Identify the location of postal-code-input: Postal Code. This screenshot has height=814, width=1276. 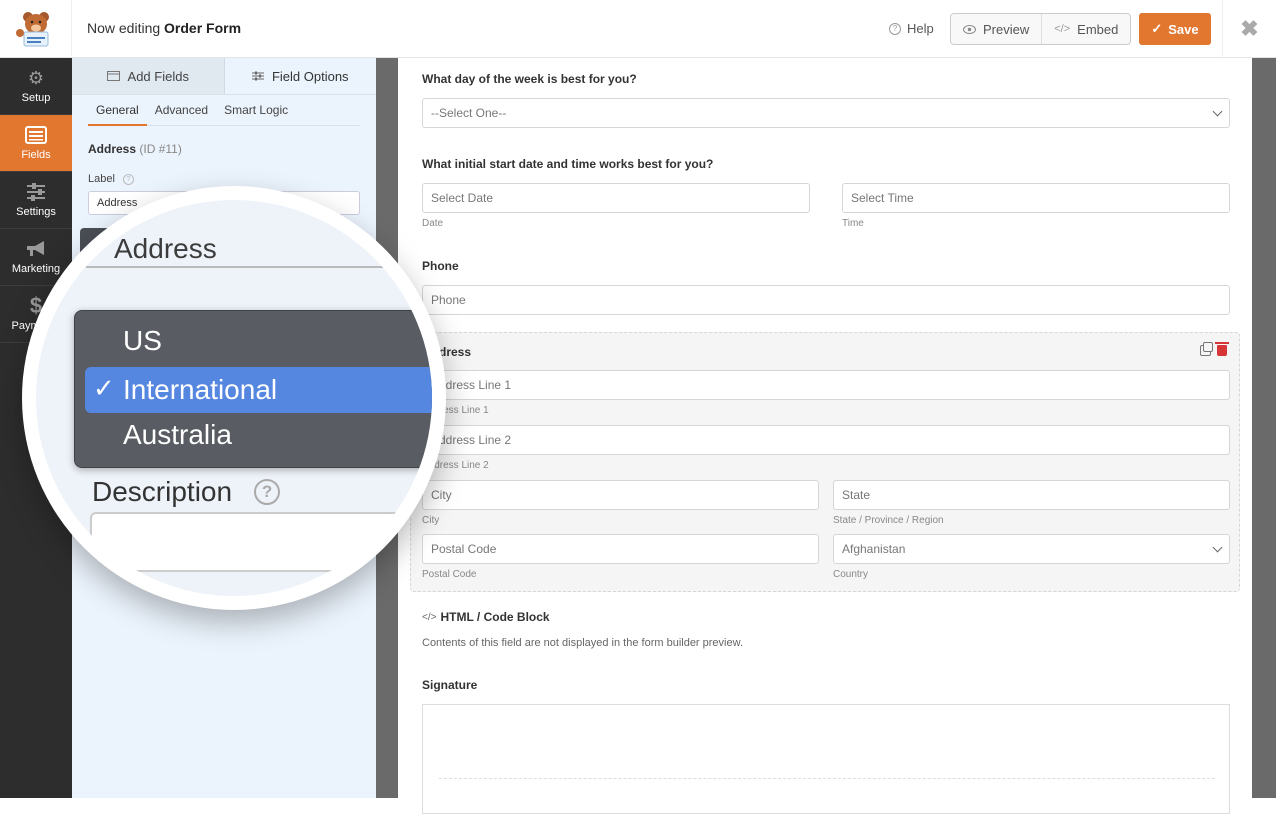
(620, 549).